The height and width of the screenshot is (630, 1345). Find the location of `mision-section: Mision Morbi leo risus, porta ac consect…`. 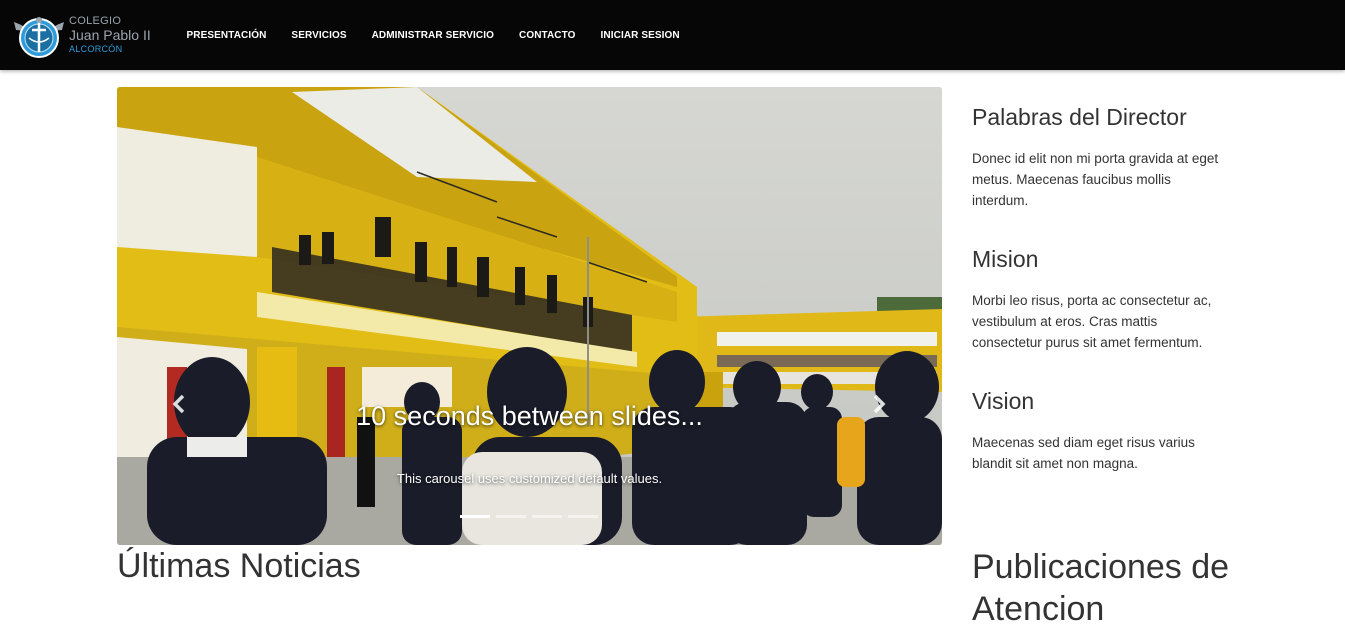

mision-section: Mision Morbi leo risus, porta ac consect… is located at coordinates (1102, 313).